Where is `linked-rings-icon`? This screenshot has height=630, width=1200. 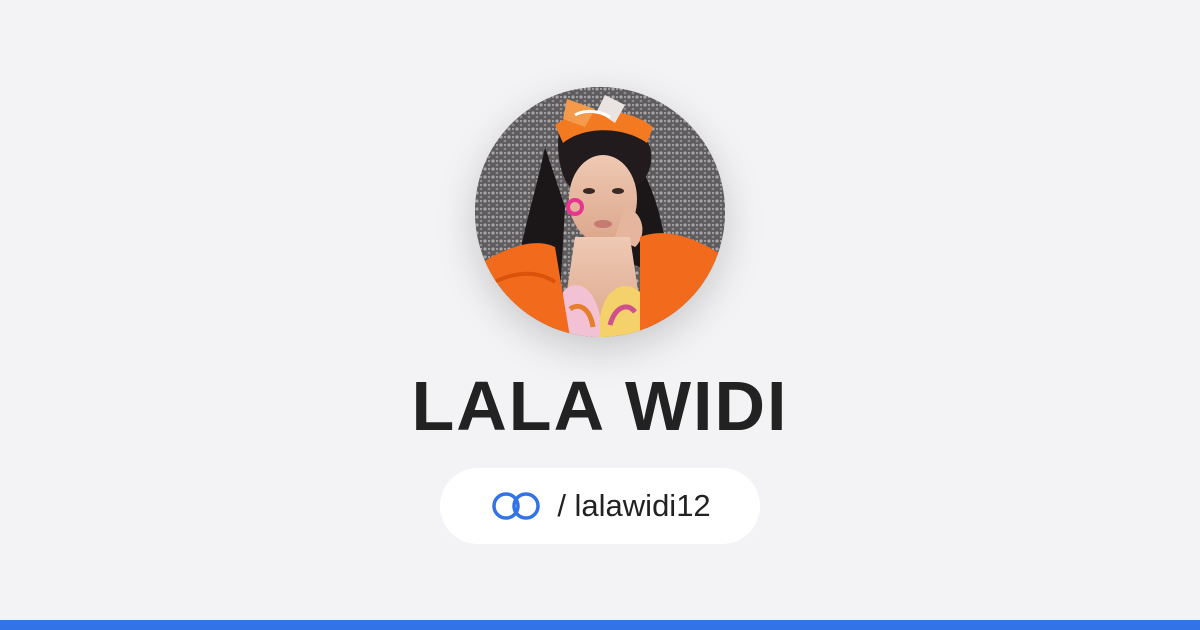 linked-rings-icon is located at coordinates (516, 506).